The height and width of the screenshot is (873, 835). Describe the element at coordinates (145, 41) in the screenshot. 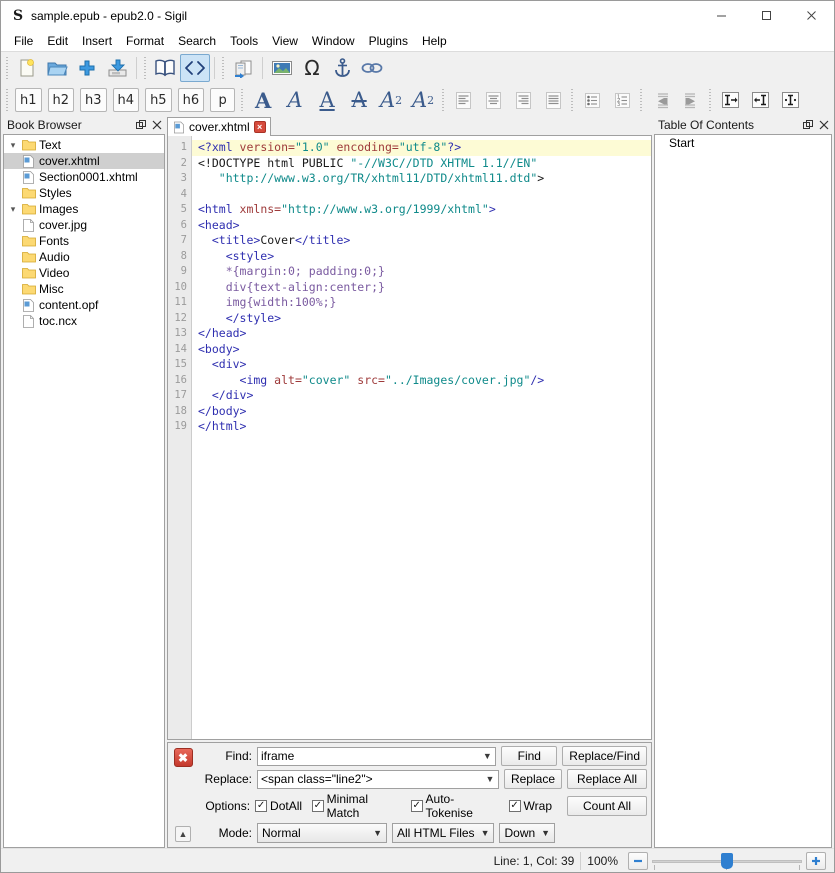

I see `menu-format: Format` at that location.